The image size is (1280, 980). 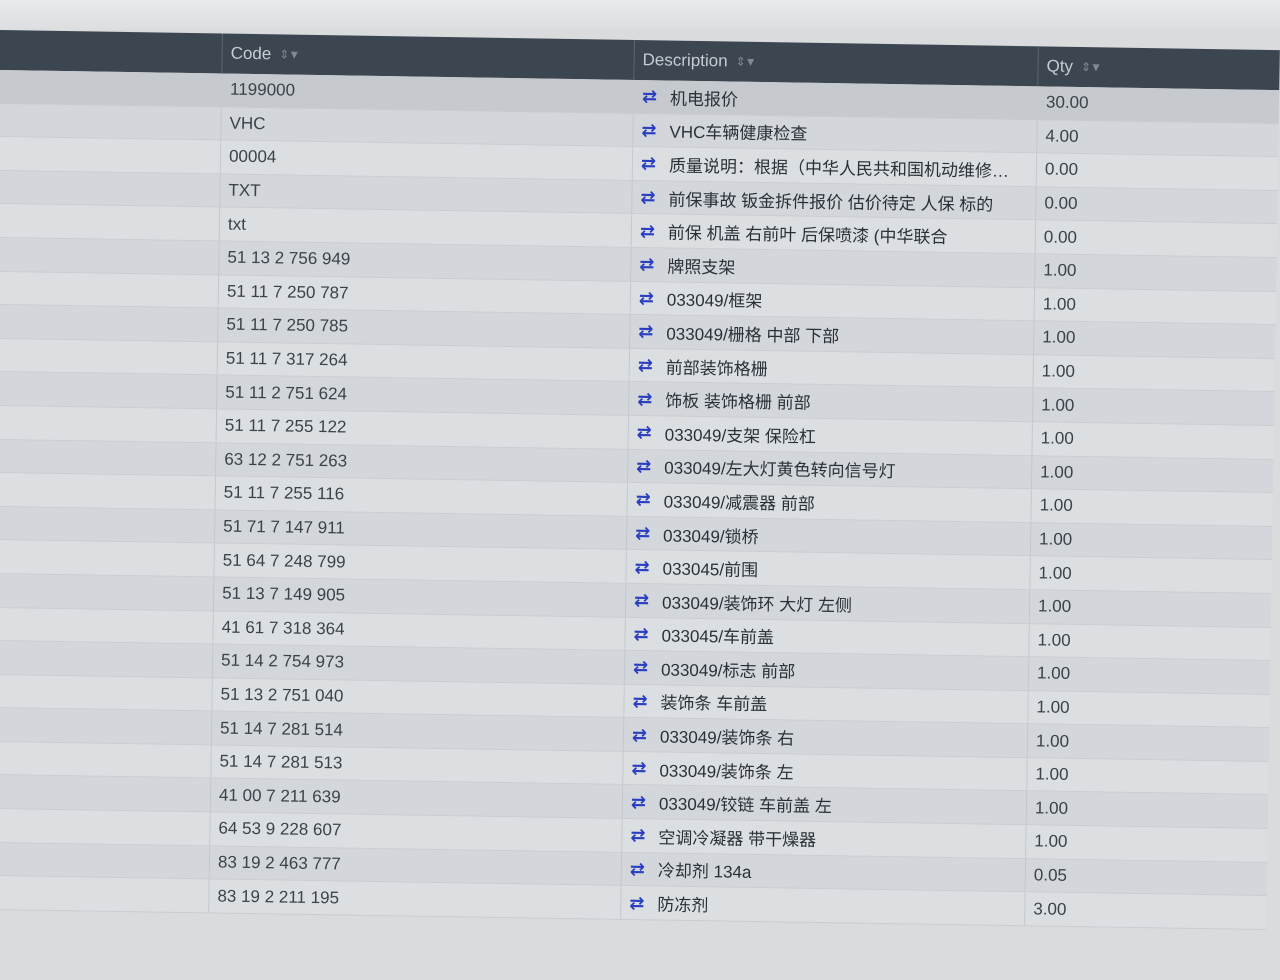 I want to click on description-cell: ⇄ 033049/装饰条 右, so click(x=825, y=738).